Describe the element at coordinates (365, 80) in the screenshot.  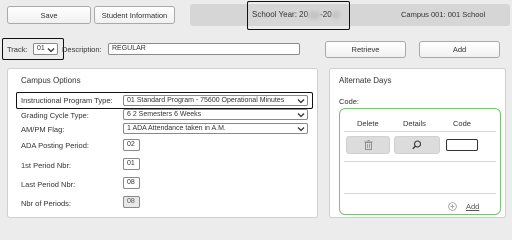
I see `alternate-days-title: Alternate Days` at that location.